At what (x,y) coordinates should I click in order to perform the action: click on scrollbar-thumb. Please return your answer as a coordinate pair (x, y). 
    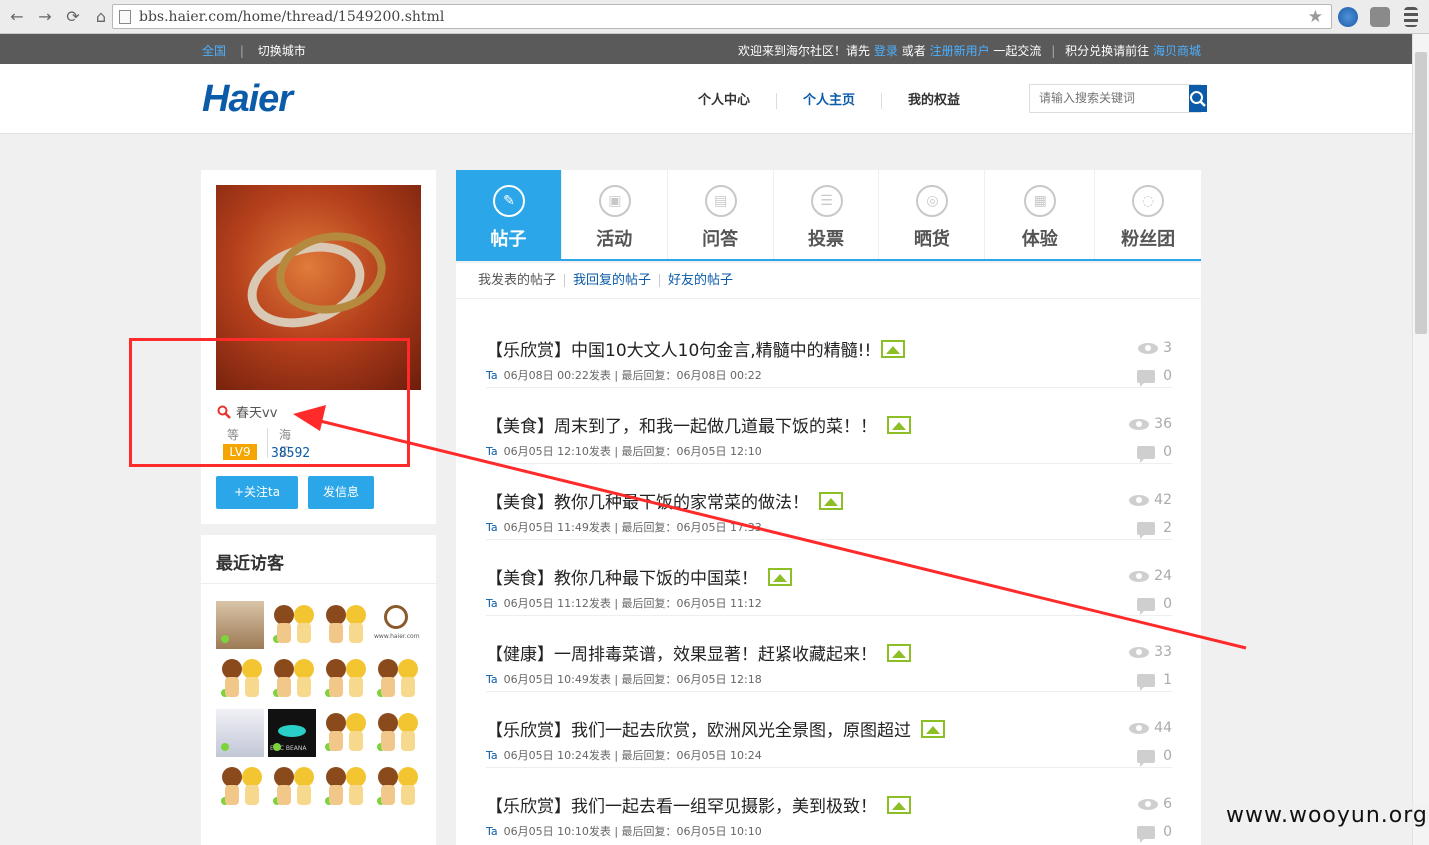
    Looking at the image, I should click on (1421, 193).